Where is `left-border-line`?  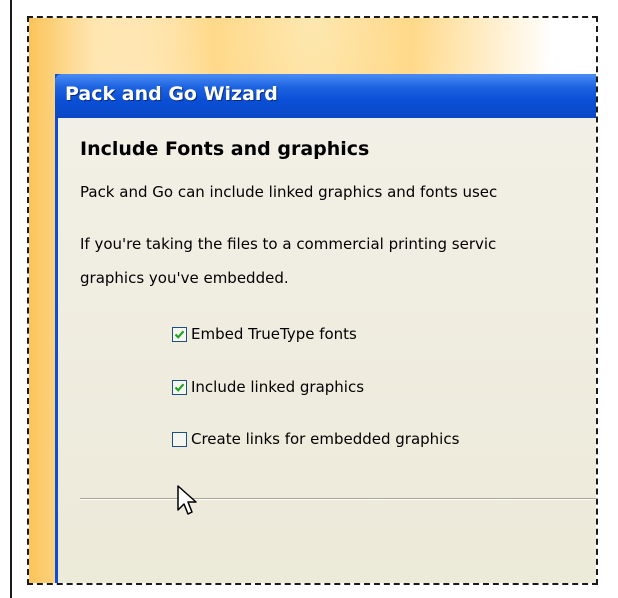 left-border-line is located at coordinates (11, 299).